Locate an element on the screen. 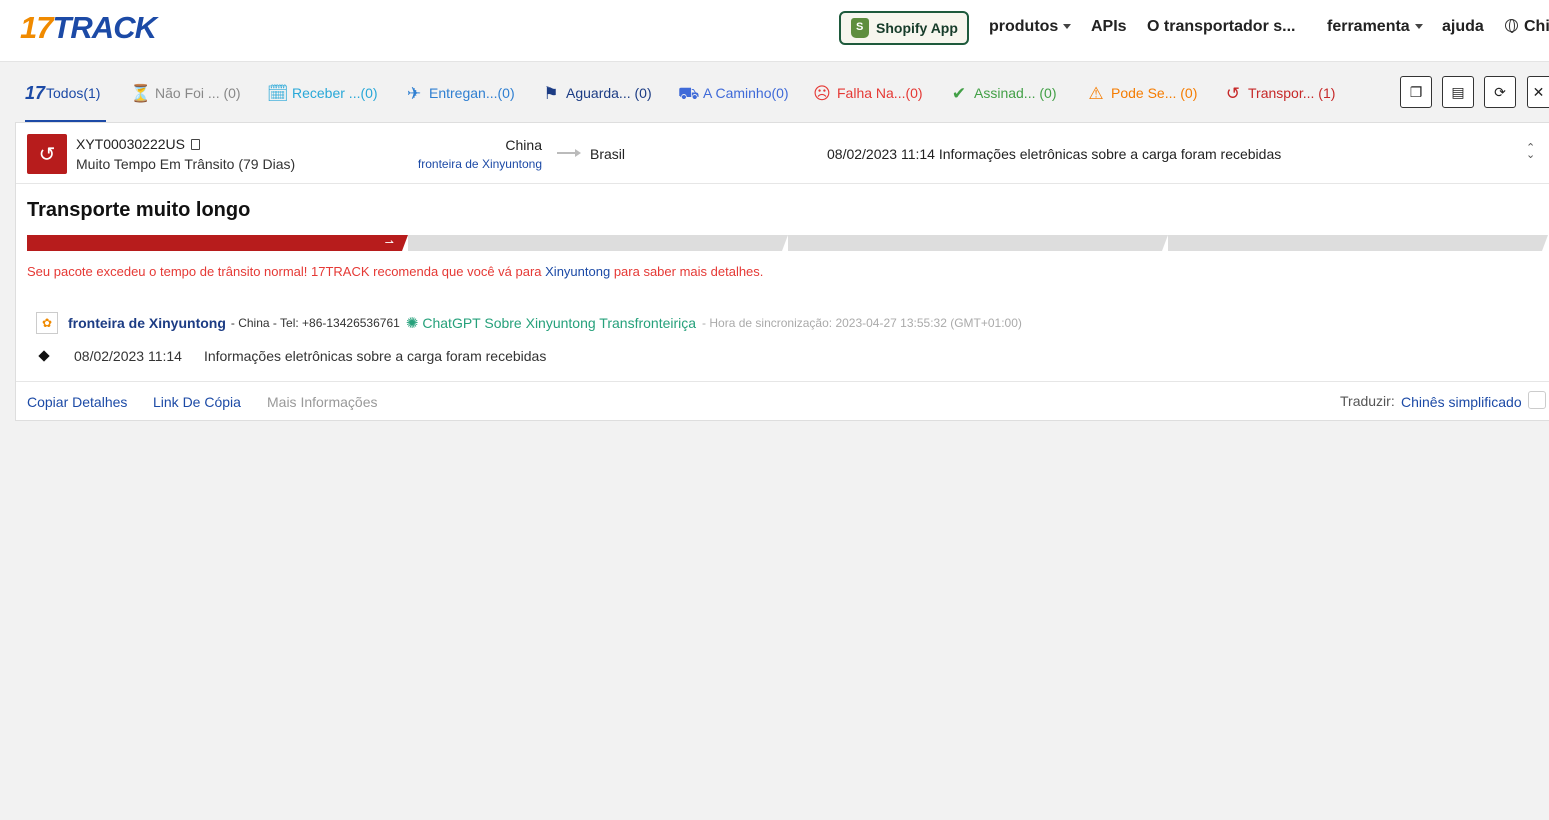 This screenshot has width=1549, height=820. flag-icon: ⚑ is located at coordinates (551, 93).